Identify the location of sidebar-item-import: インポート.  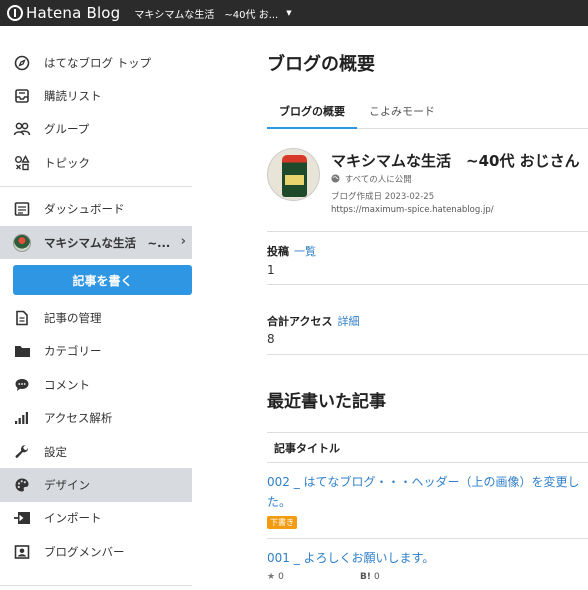
(96, 518).